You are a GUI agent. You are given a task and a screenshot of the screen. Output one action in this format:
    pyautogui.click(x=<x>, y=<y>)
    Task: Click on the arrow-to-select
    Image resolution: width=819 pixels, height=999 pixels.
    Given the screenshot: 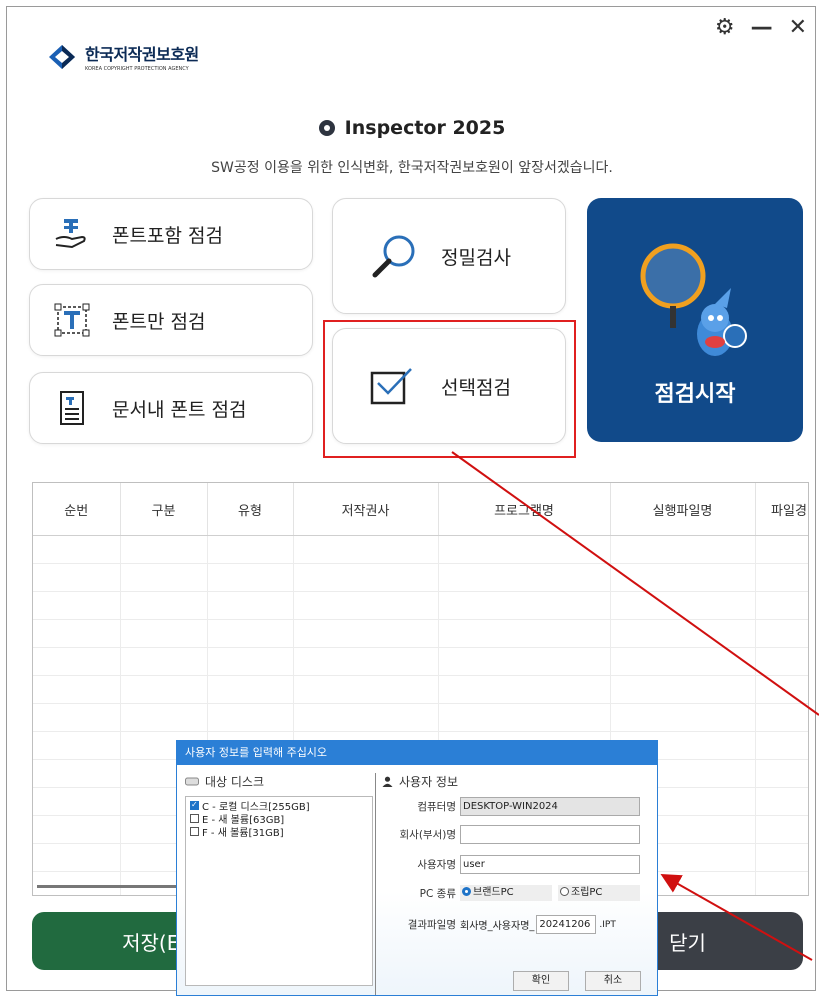 What is the action you would take?
    pyautogui.click(x=635, y=583)
    